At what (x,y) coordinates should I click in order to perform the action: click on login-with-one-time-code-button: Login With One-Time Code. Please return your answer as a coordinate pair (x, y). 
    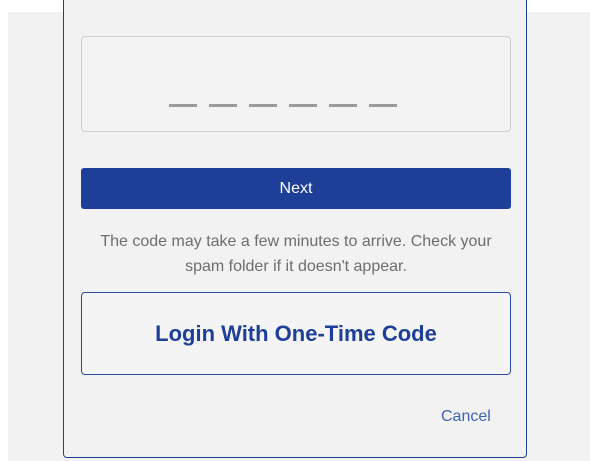
    Looking at the image, I should click on (296, 333).